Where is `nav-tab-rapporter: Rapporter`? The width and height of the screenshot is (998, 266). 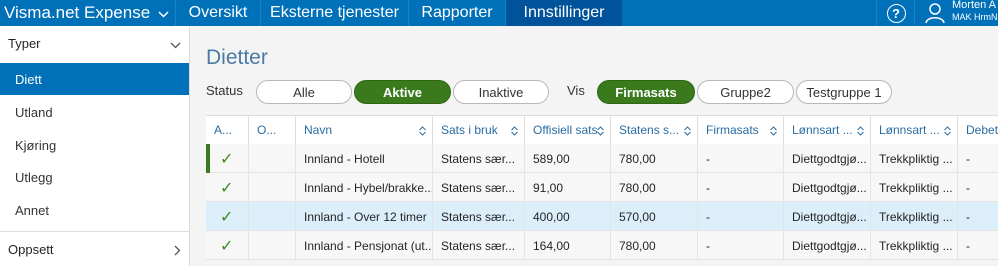 nav-tab-rapporter: Rapporter is located at coordinates (456, 13).